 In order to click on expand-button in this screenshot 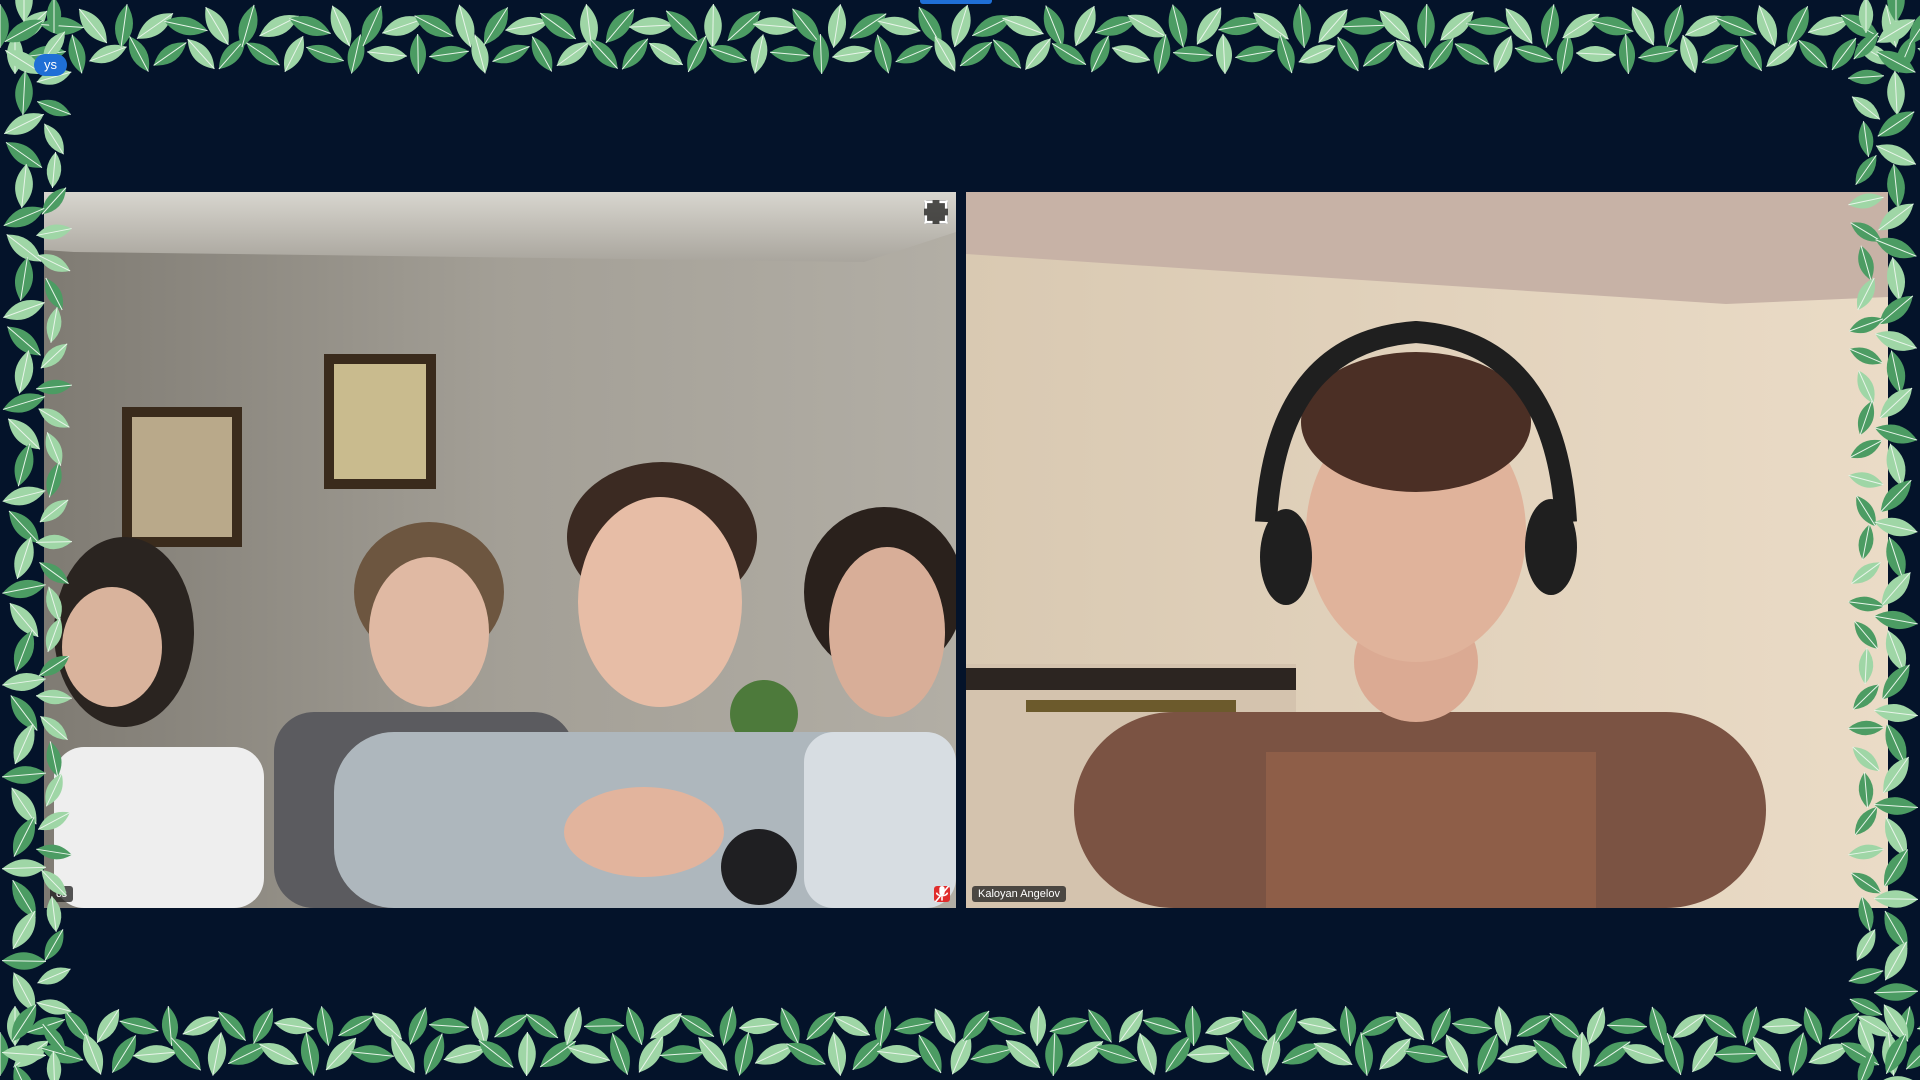, I will do `click(936, 212)`.